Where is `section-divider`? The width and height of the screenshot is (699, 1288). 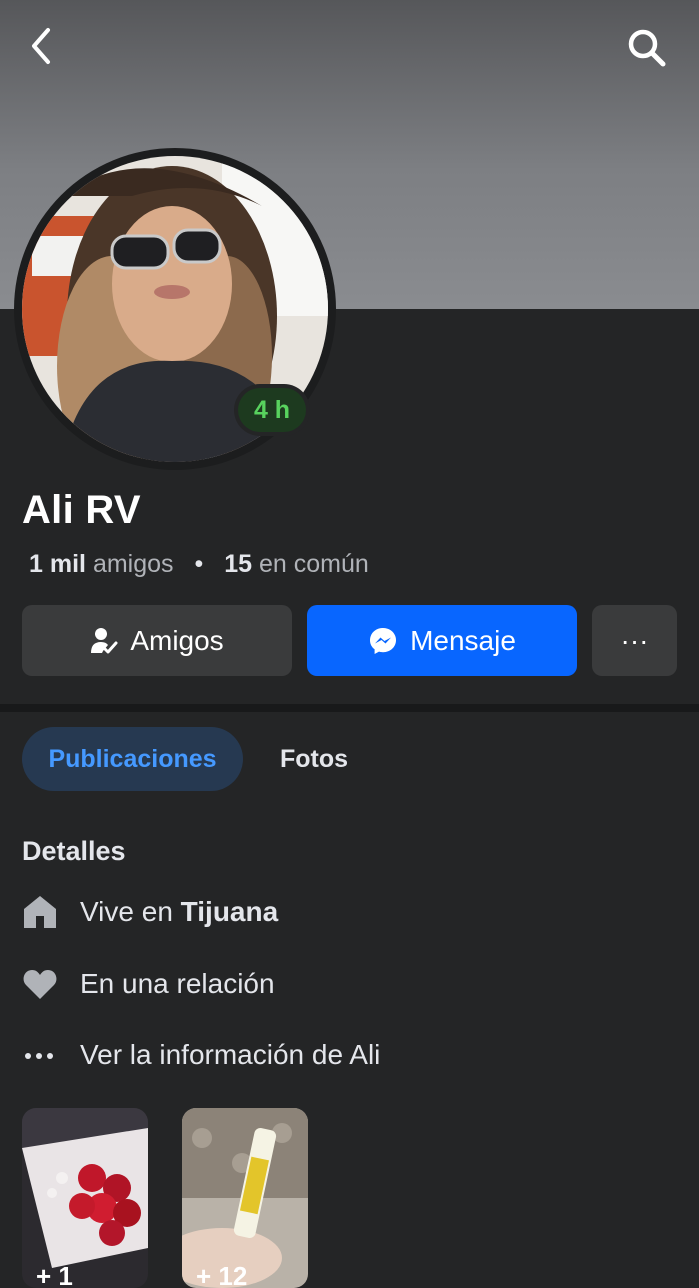
section-divider is located at coordinates (349, 708).